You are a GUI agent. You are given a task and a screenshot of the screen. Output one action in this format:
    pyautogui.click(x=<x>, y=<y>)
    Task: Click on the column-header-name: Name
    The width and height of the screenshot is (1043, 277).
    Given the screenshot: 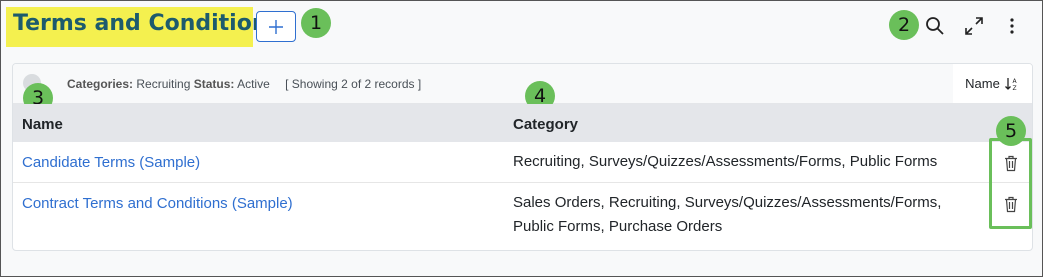 What is the action you would take?
    pyautogui.click(x=42, y=124)
    